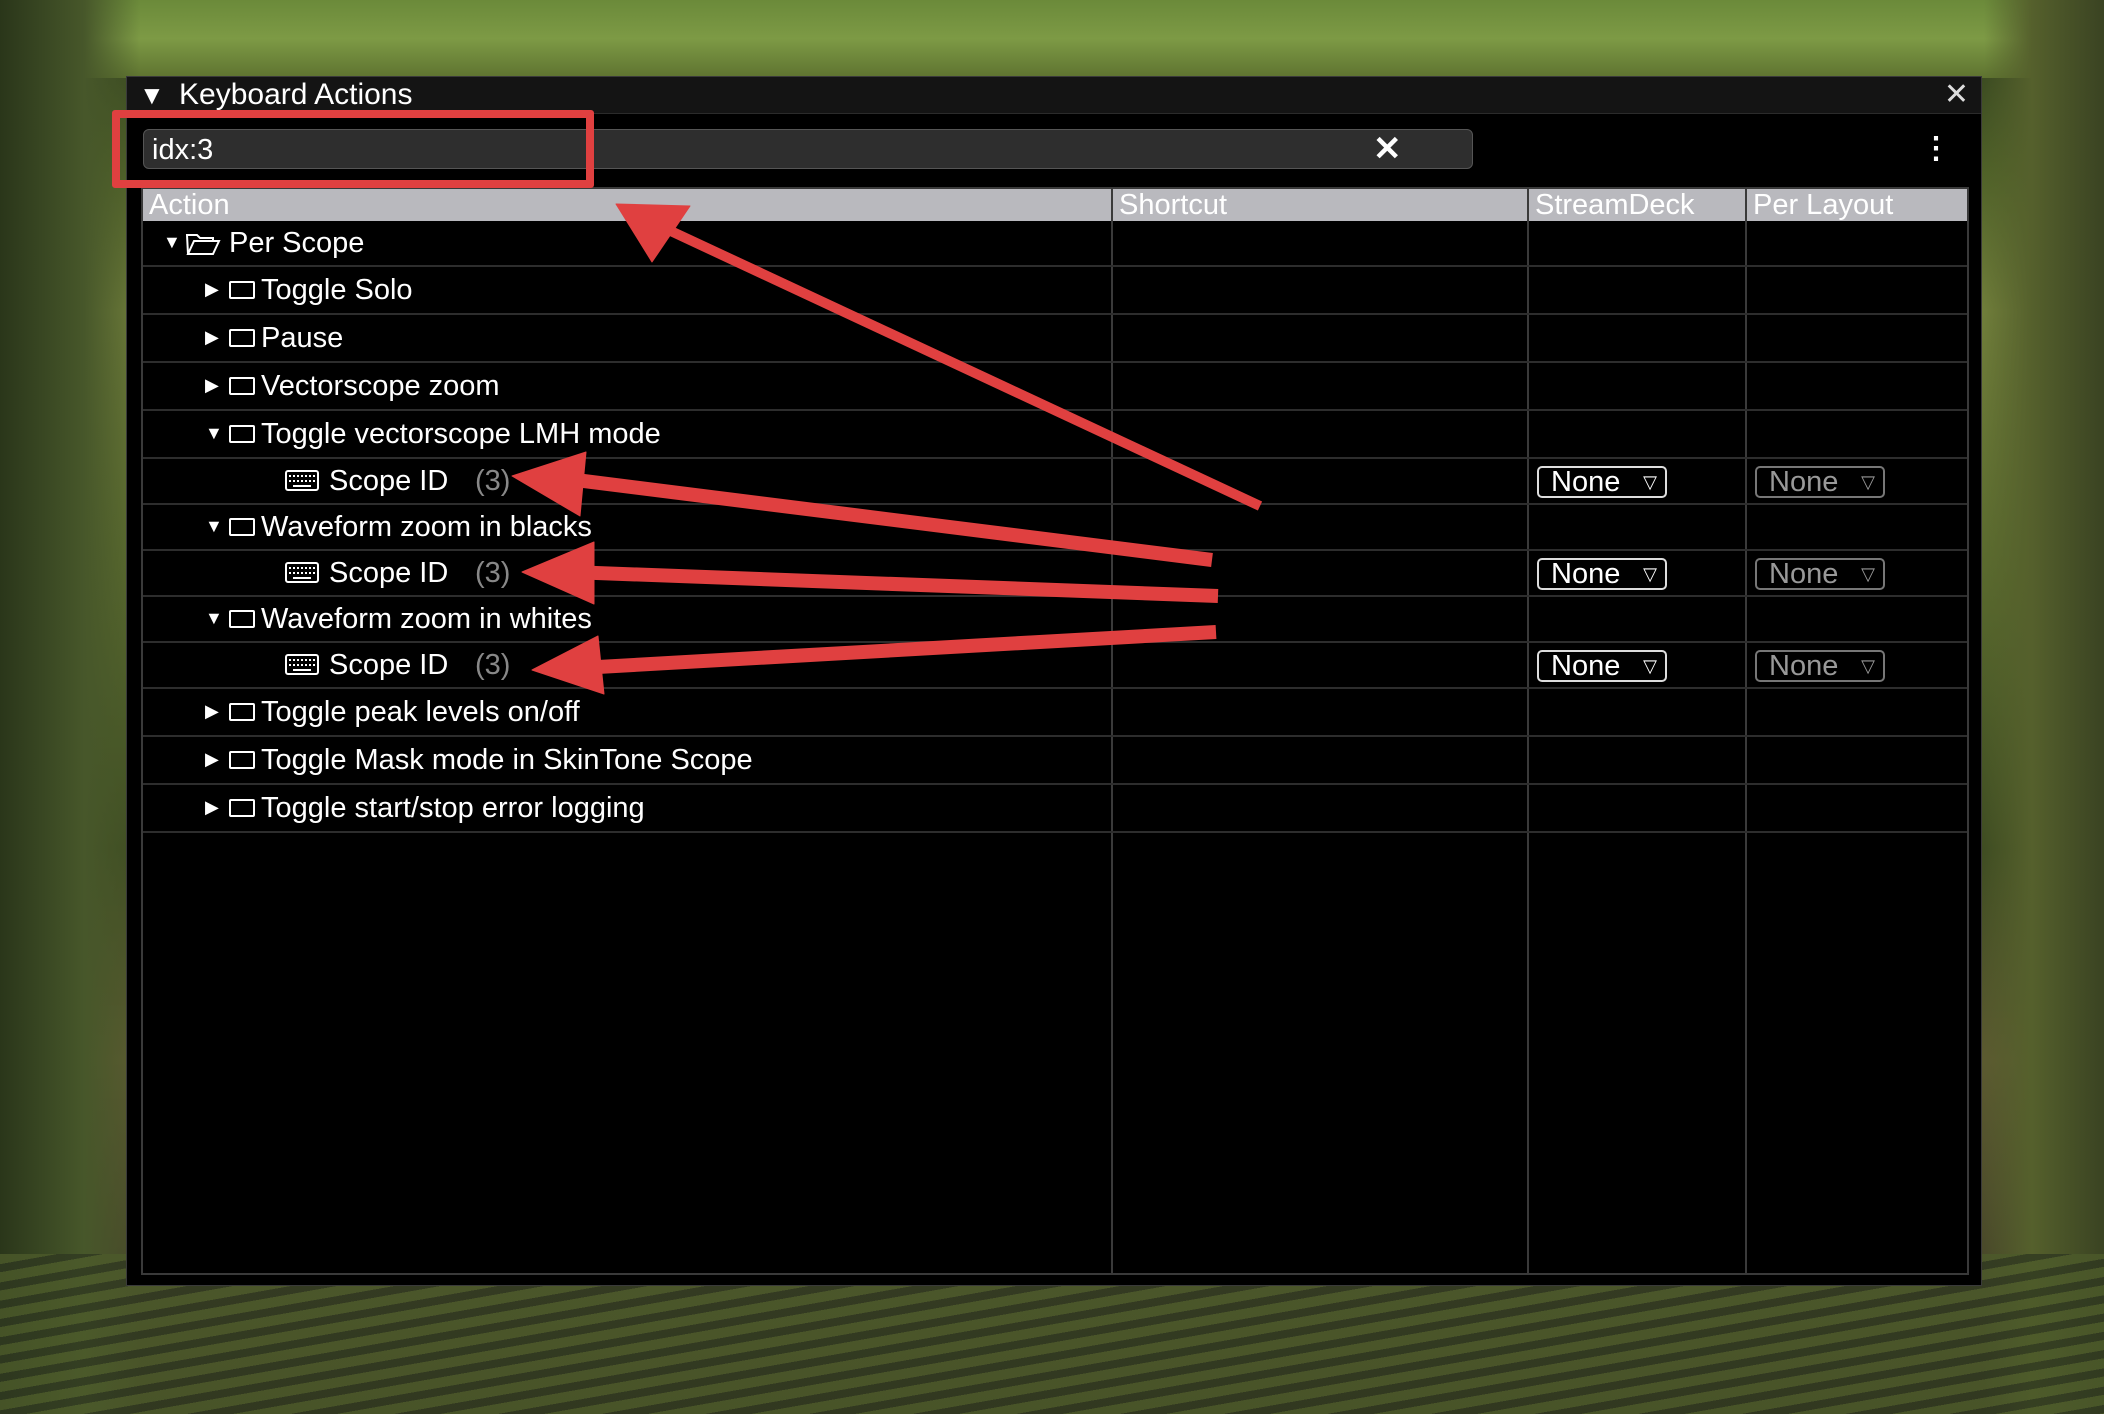  Describe the element at coordinates (887, 449) in the screenshot. I see `annotation-arrows` at that location.